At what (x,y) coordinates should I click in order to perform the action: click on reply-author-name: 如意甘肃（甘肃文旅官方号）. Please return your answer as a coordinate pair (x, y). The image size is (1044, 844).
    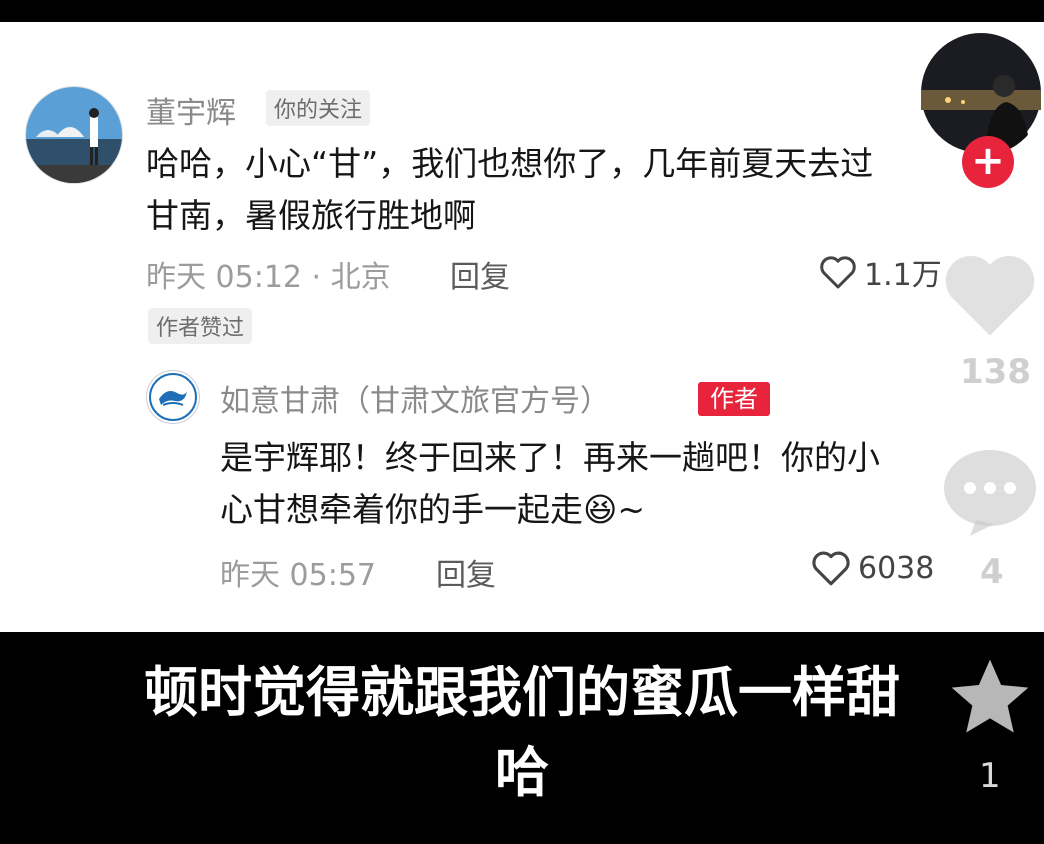
    Looking at the image, I should click on (415, 398).